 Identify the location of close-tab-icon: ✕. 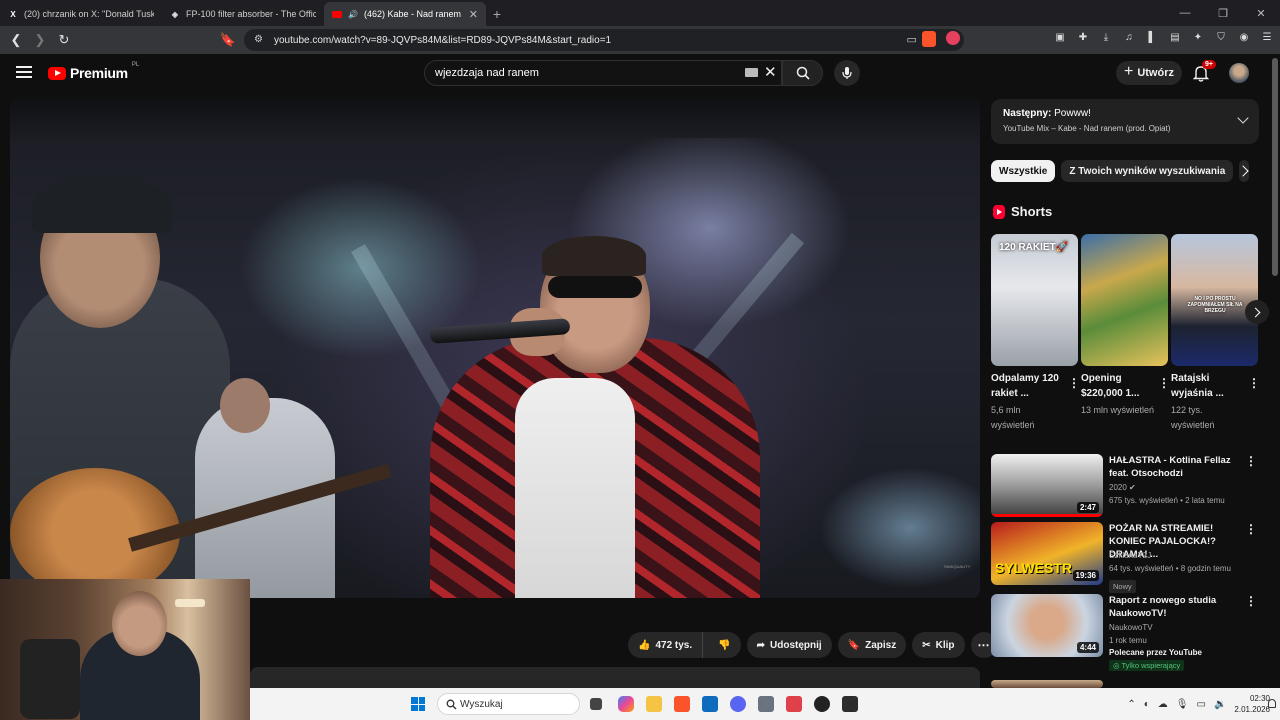
(473, 14).